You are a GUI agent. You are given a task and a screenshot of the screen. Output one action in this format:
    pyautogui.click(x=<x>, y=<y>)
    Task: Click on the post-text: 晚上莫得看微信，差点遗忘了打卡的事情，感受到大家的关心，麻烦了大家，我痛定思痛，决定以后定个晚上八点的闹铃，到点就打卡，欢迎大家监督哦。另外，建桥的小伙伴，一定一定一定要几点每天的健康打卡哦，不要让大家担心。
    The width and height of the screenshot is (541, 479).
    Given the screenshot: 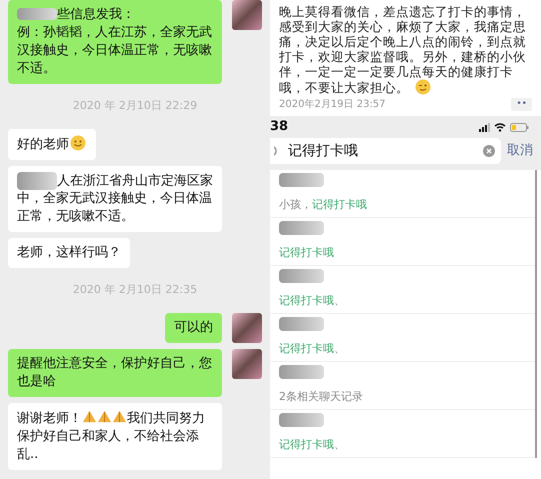 What is the action you would take?
    pyautogui.click(x=403, y=49)
    